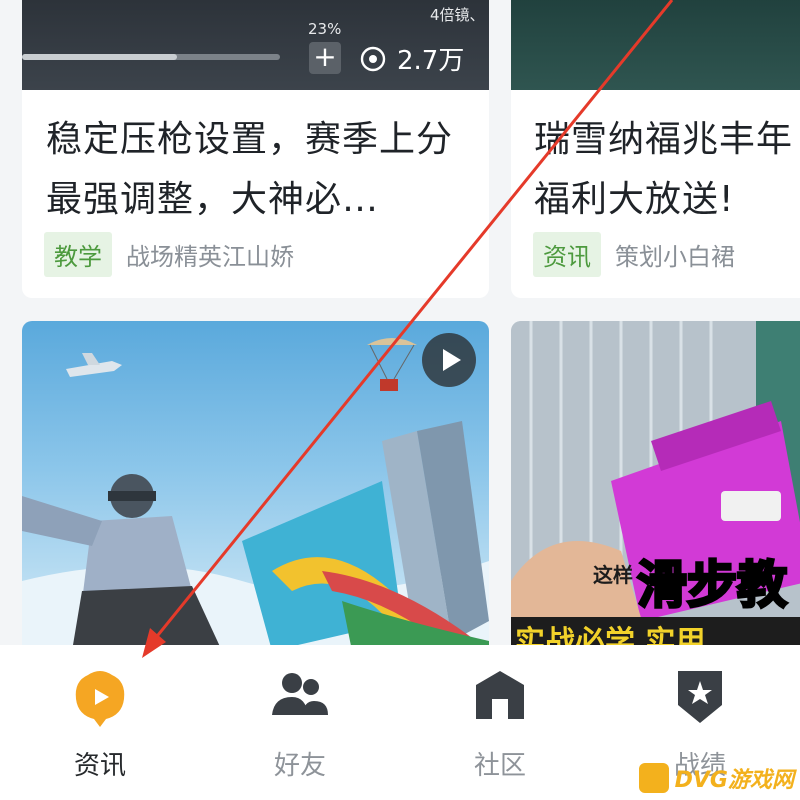 This screenshot has width=800, height=800. What do you see at coordinates (373, 58) in the screenshot?
I see `eye-icon` at bounding box center [373, 58].